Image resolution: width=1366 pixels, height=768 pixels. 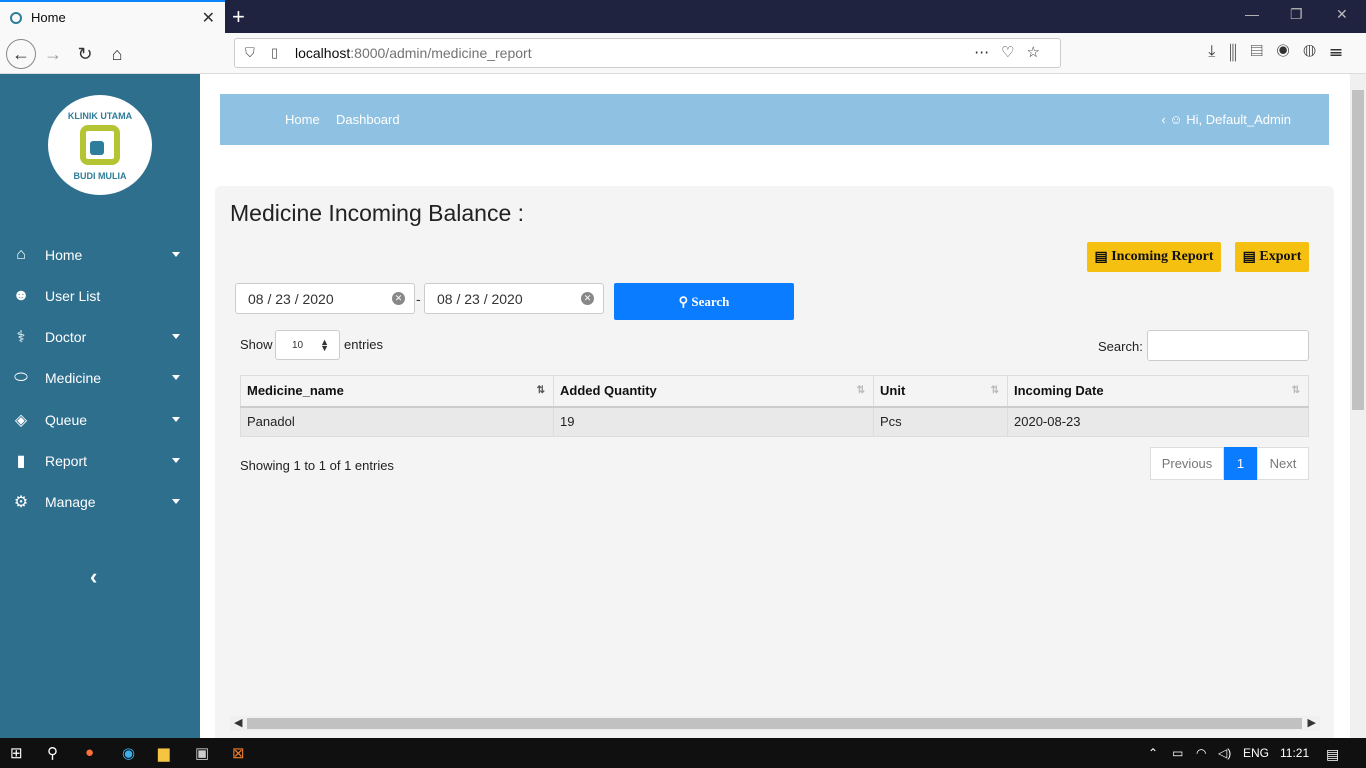 What do you see at coordinates (1296, 14) in the screenshot?
I see `restore-icon: ❐` at bounding box center [1296, 14].